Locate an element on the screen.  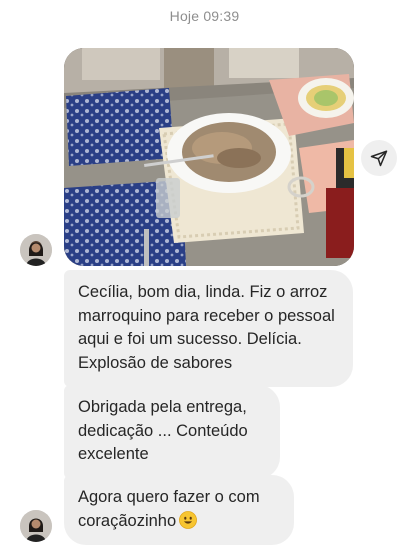
message-text: Agora quero fazer o com coraçãozinho is located at coordinates (169, 509).